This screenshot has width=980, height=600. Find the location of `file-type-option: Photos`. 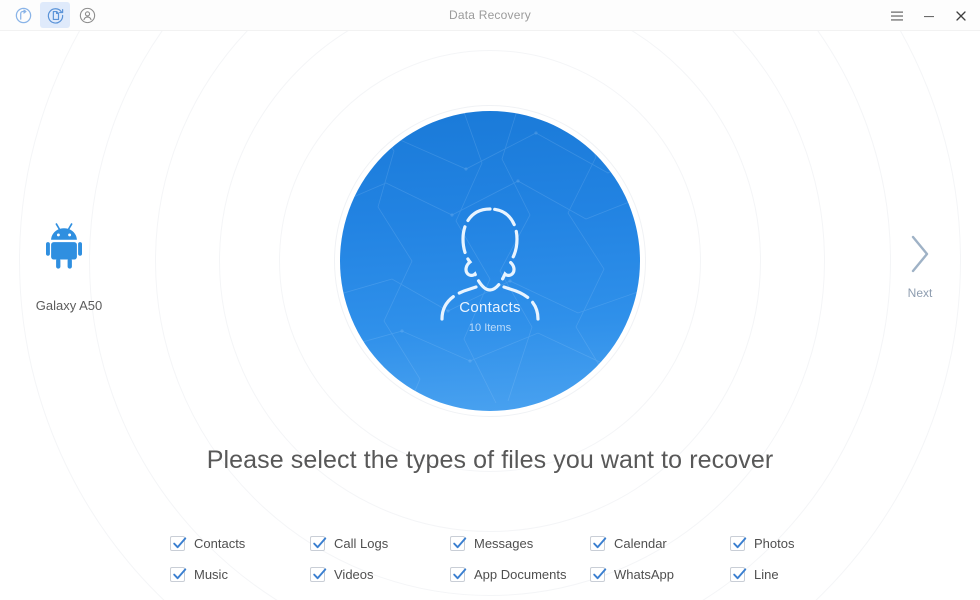

file-type-option: Photos is located at coordinates (778, 543).